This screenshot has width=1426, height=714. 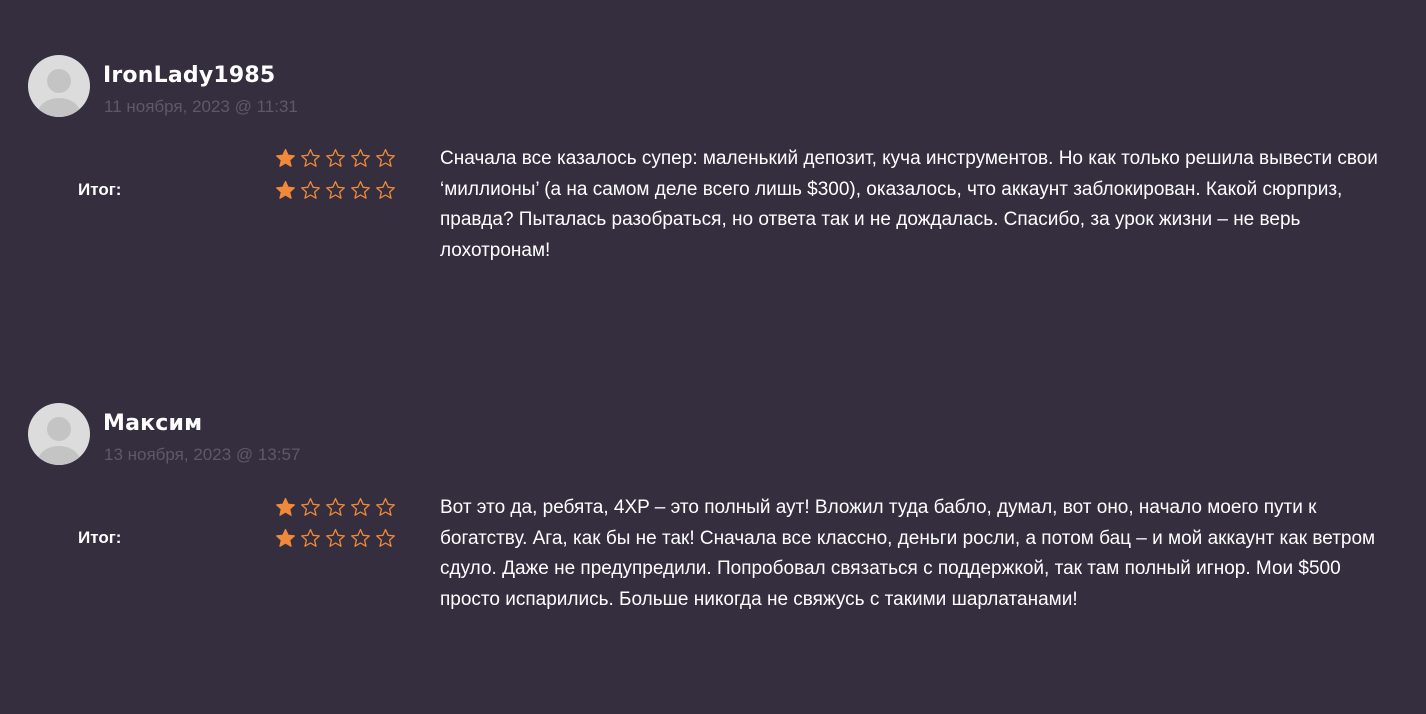 What do you see at coordinates (202, 454) in the screenshot?
I see `review-date: 13 ноября, 2023 @ 13:57` at bounding box center [202, 454].